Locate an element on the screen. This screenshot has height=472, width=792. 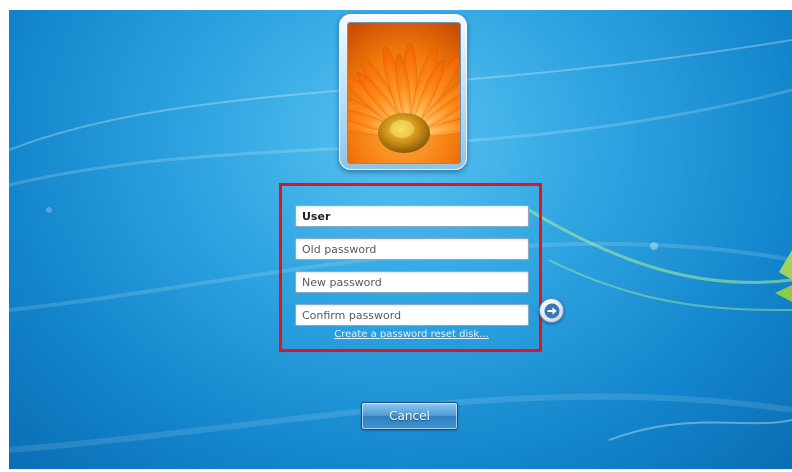
user-avatar-frame is located at coordinates (403, 92).